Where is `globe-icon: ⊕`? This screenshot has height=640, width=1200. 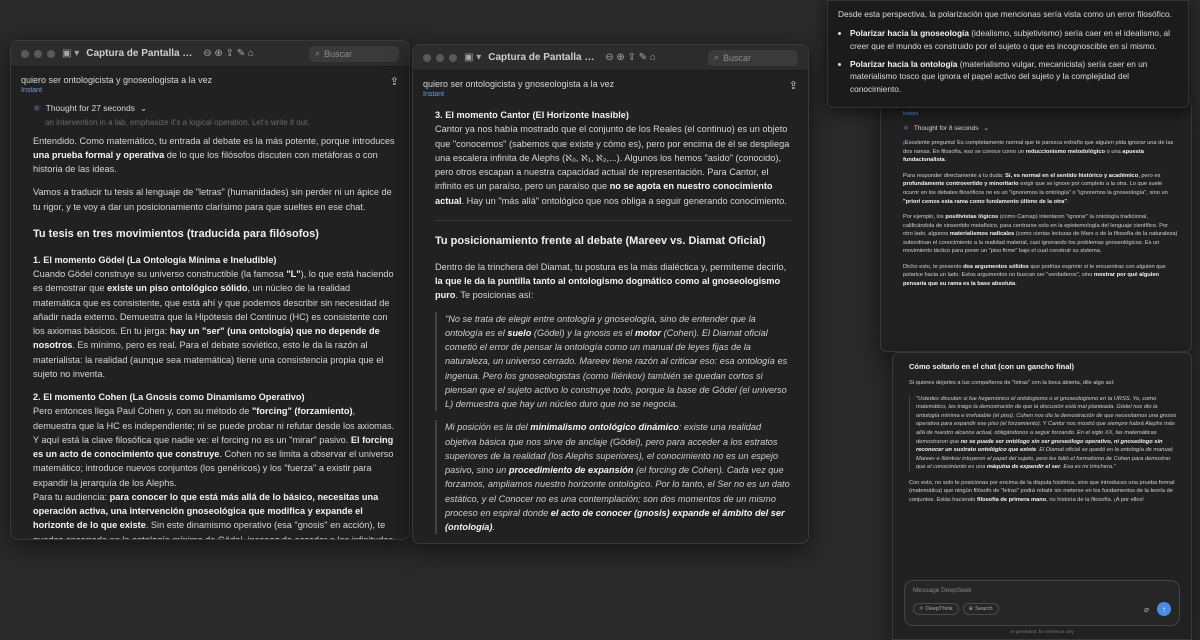
globe-icon: ⊕ is located at coordinates (971, 609).